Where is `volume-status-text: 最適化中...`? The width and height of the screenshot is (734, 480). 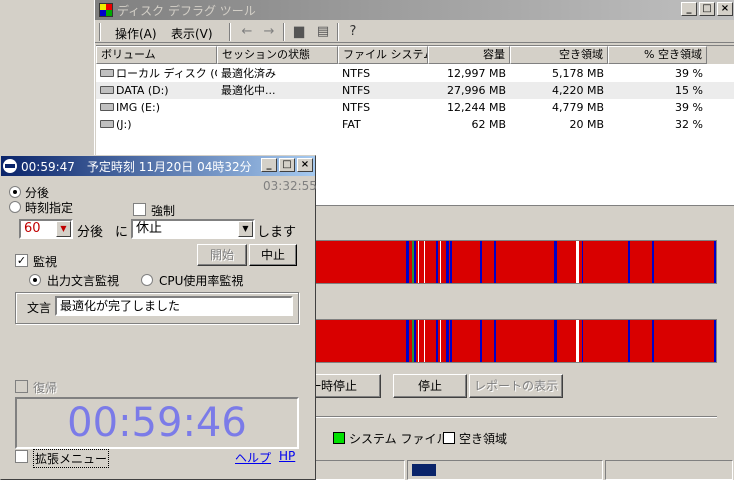
volume-status-text: 最適化中... is located at coordinates (248, 90).